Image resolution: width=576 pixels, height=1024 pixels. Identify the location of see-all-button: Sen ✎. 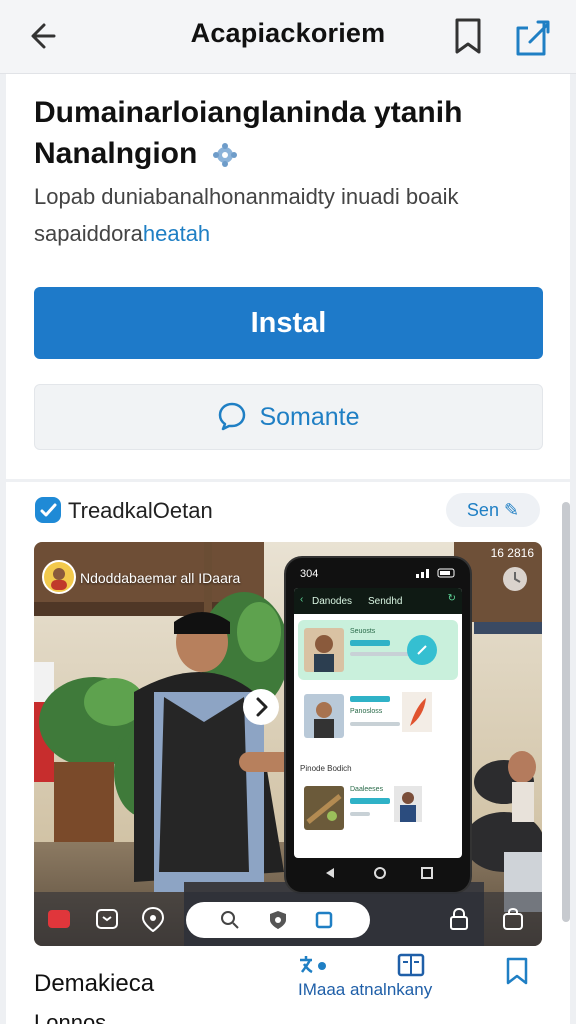
(493, 510).